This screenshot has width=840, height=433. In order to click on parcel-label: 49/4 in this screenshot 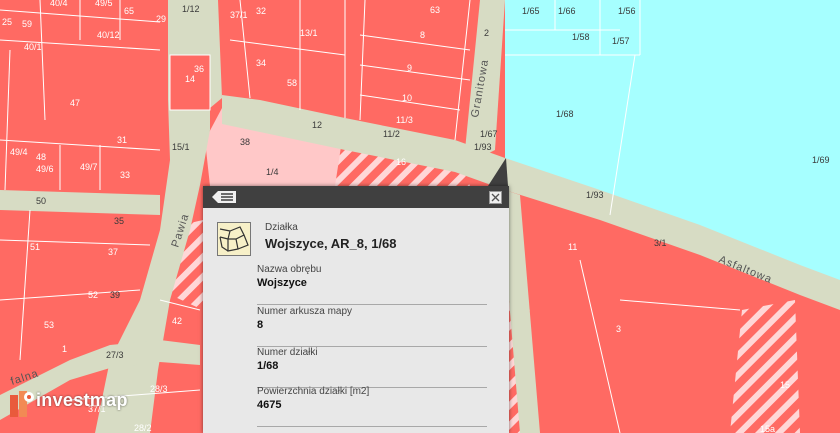, I will do `click(19, 152)`.